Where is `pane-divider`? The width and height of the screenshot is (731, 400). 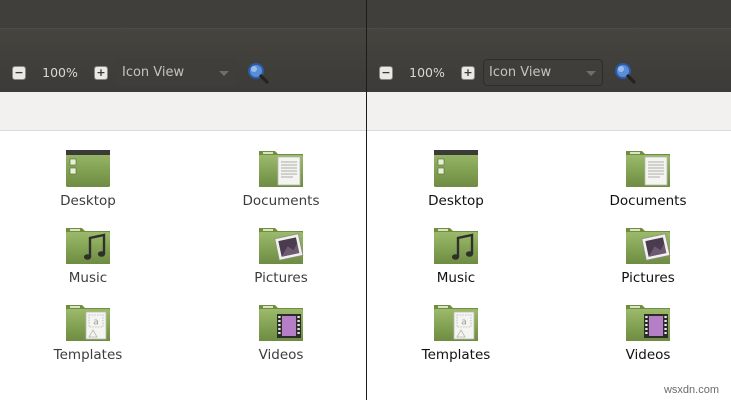 pane-divider is located at coordinates (366, 200).